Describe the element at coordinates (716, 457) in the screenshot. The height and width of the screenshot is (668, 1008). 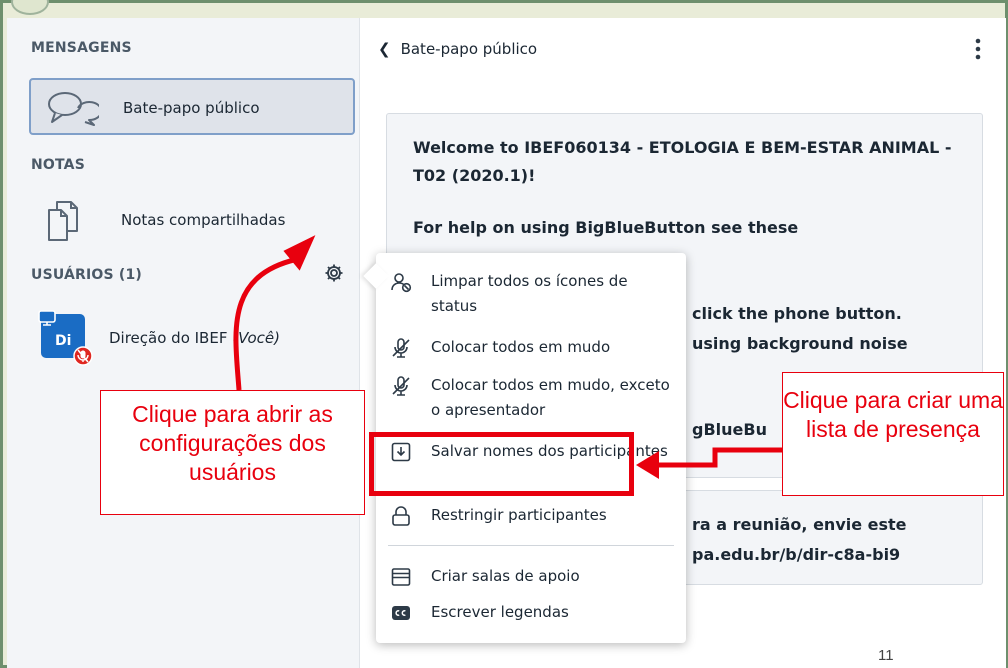
I see `arrow-to-save-item` at that location.